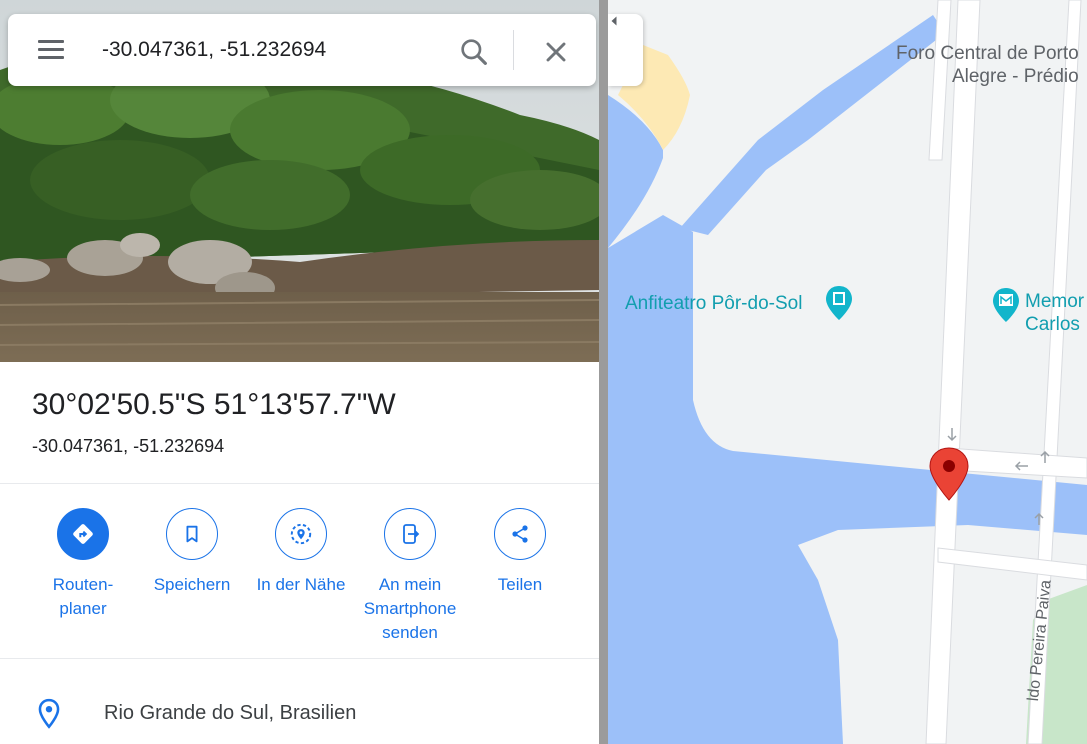 Image resolution: width=1087 pixels, height=744 pixels. What do you see at coordinates (410, 534) in the screenshot?
I see `send-to-phone-icon` at bounding box center [410, 534].